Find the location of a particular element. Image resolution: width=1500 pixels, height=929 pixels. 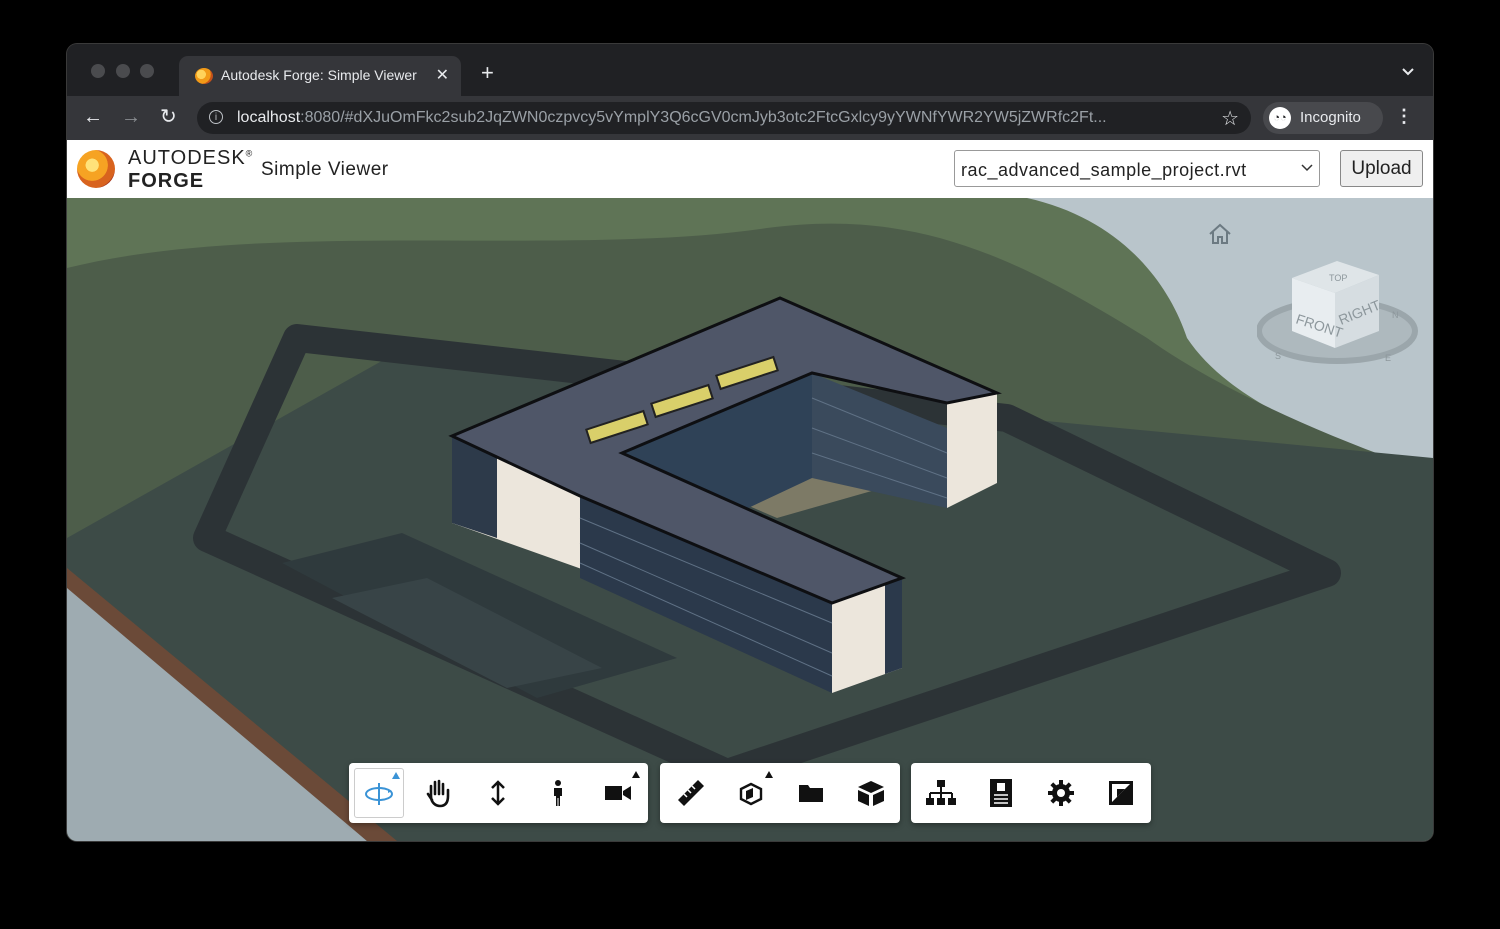

upload-button: Upload is located at coordinates (1381, 168).